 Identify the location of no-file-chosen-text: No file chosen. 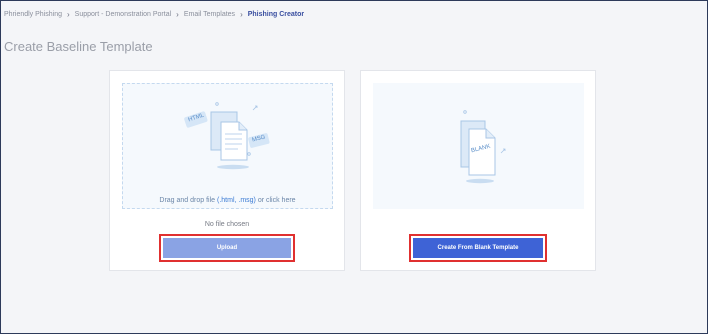
(227, 224).